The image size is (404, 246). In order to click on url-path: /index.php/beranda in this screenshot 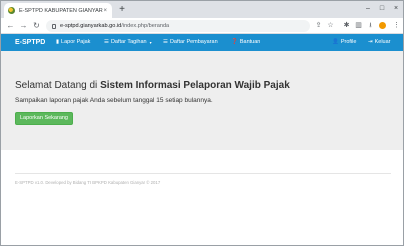, I will do `click(145, 26)`.